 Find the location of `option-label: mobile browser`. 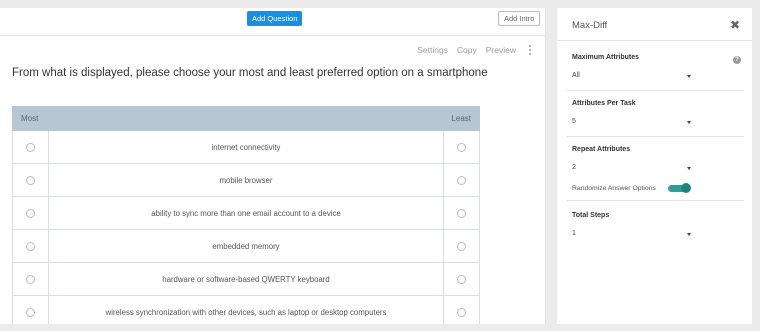

option-label: mobile browser is located at coordinates (246, 180).